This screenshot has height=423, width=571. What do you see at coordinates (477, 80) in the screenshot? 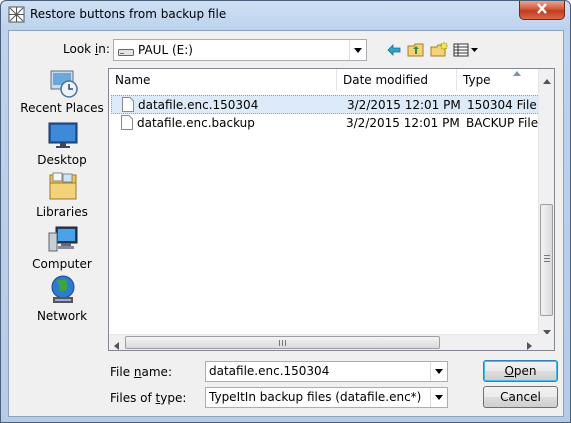
I see `column-label: Type` at bounding box center [477, 80].